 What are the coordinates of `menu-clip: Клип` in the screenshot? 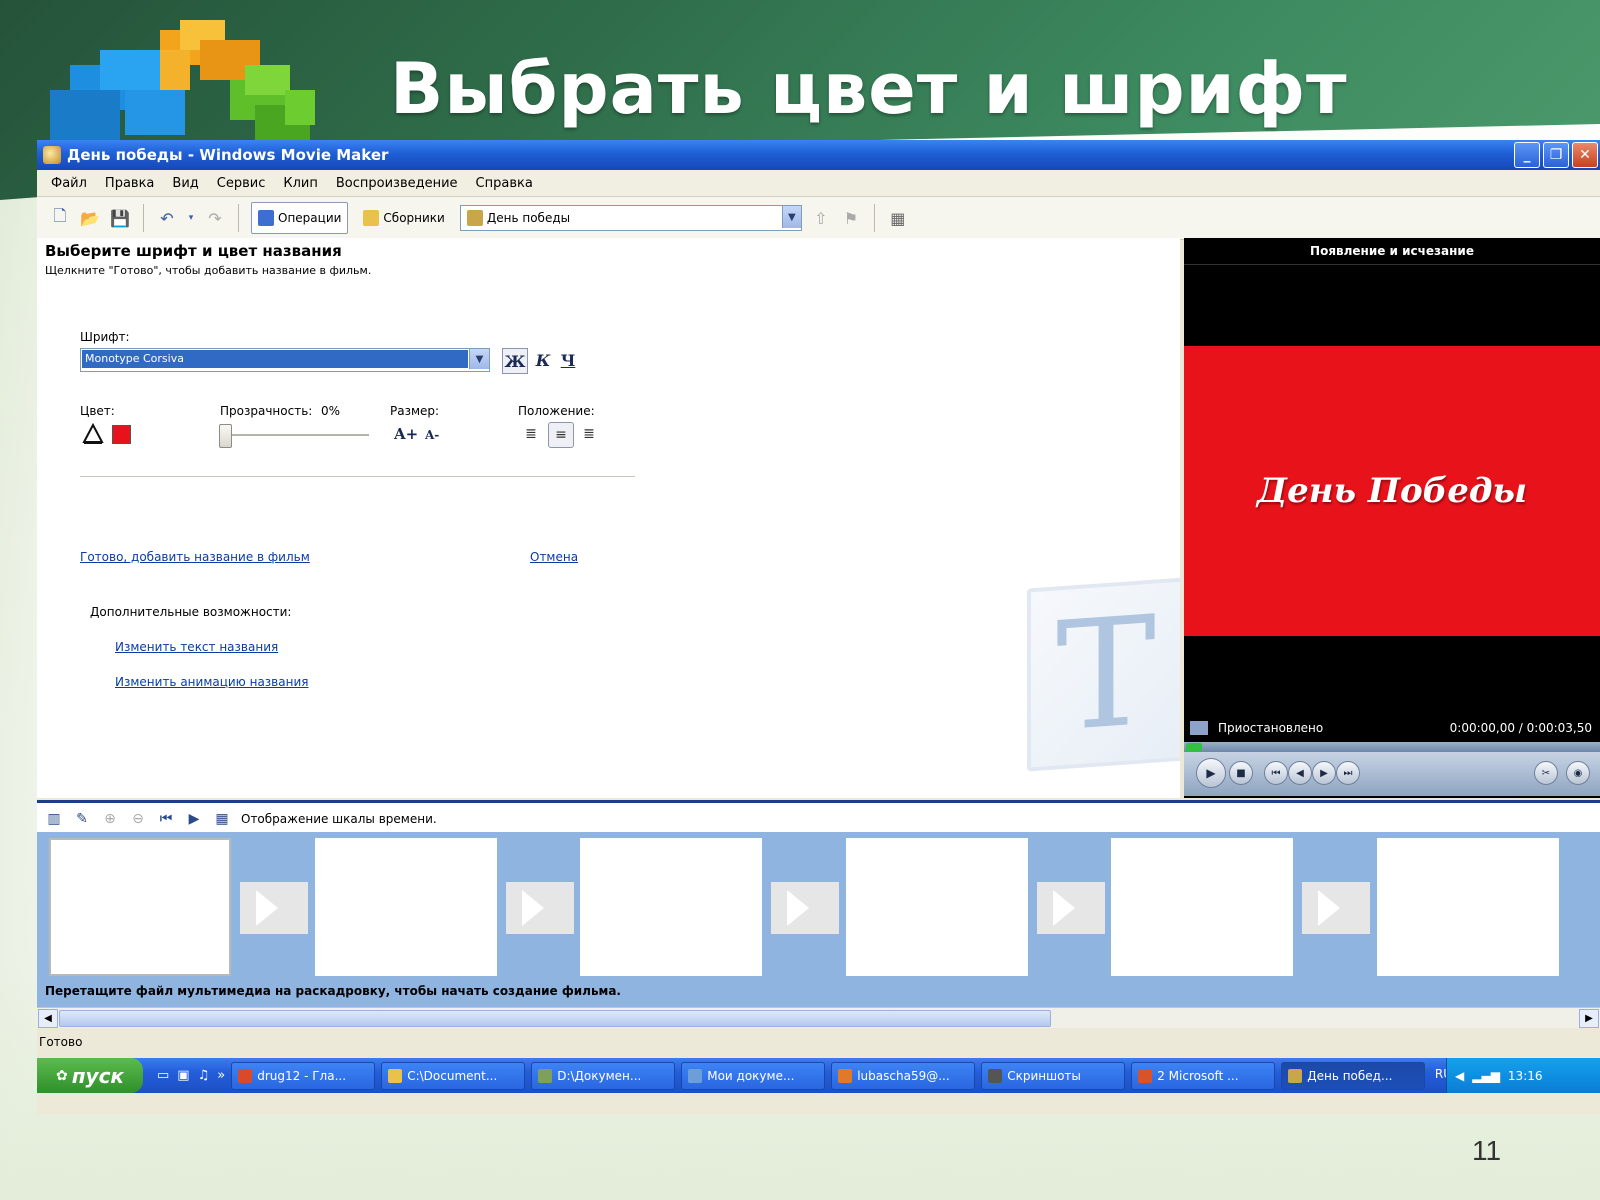 It's located at (300, 183).